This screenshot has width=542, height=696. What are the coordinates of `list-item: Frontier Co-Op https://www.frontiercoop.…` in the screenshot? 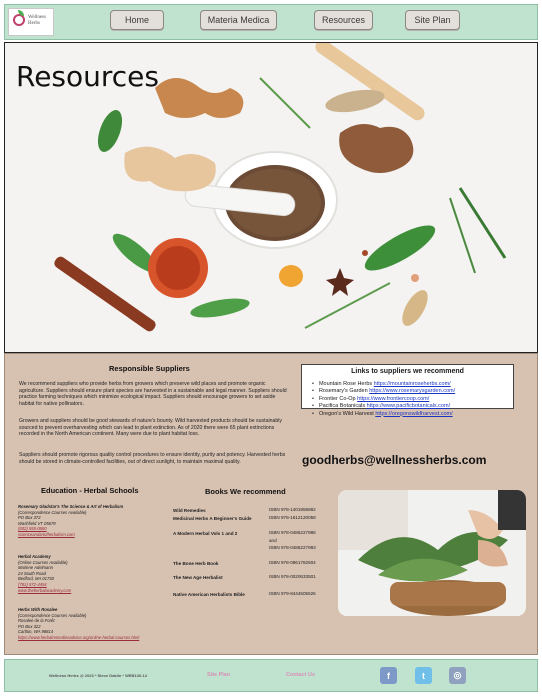 It's located at (383, 399).